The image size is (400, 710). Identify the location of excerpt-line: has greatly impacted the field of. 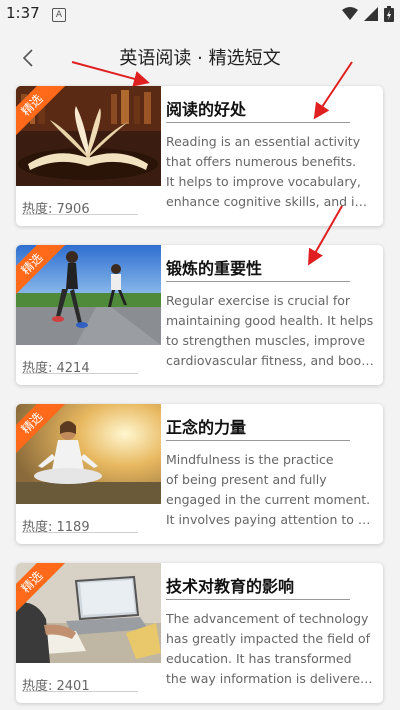
(268, 638).